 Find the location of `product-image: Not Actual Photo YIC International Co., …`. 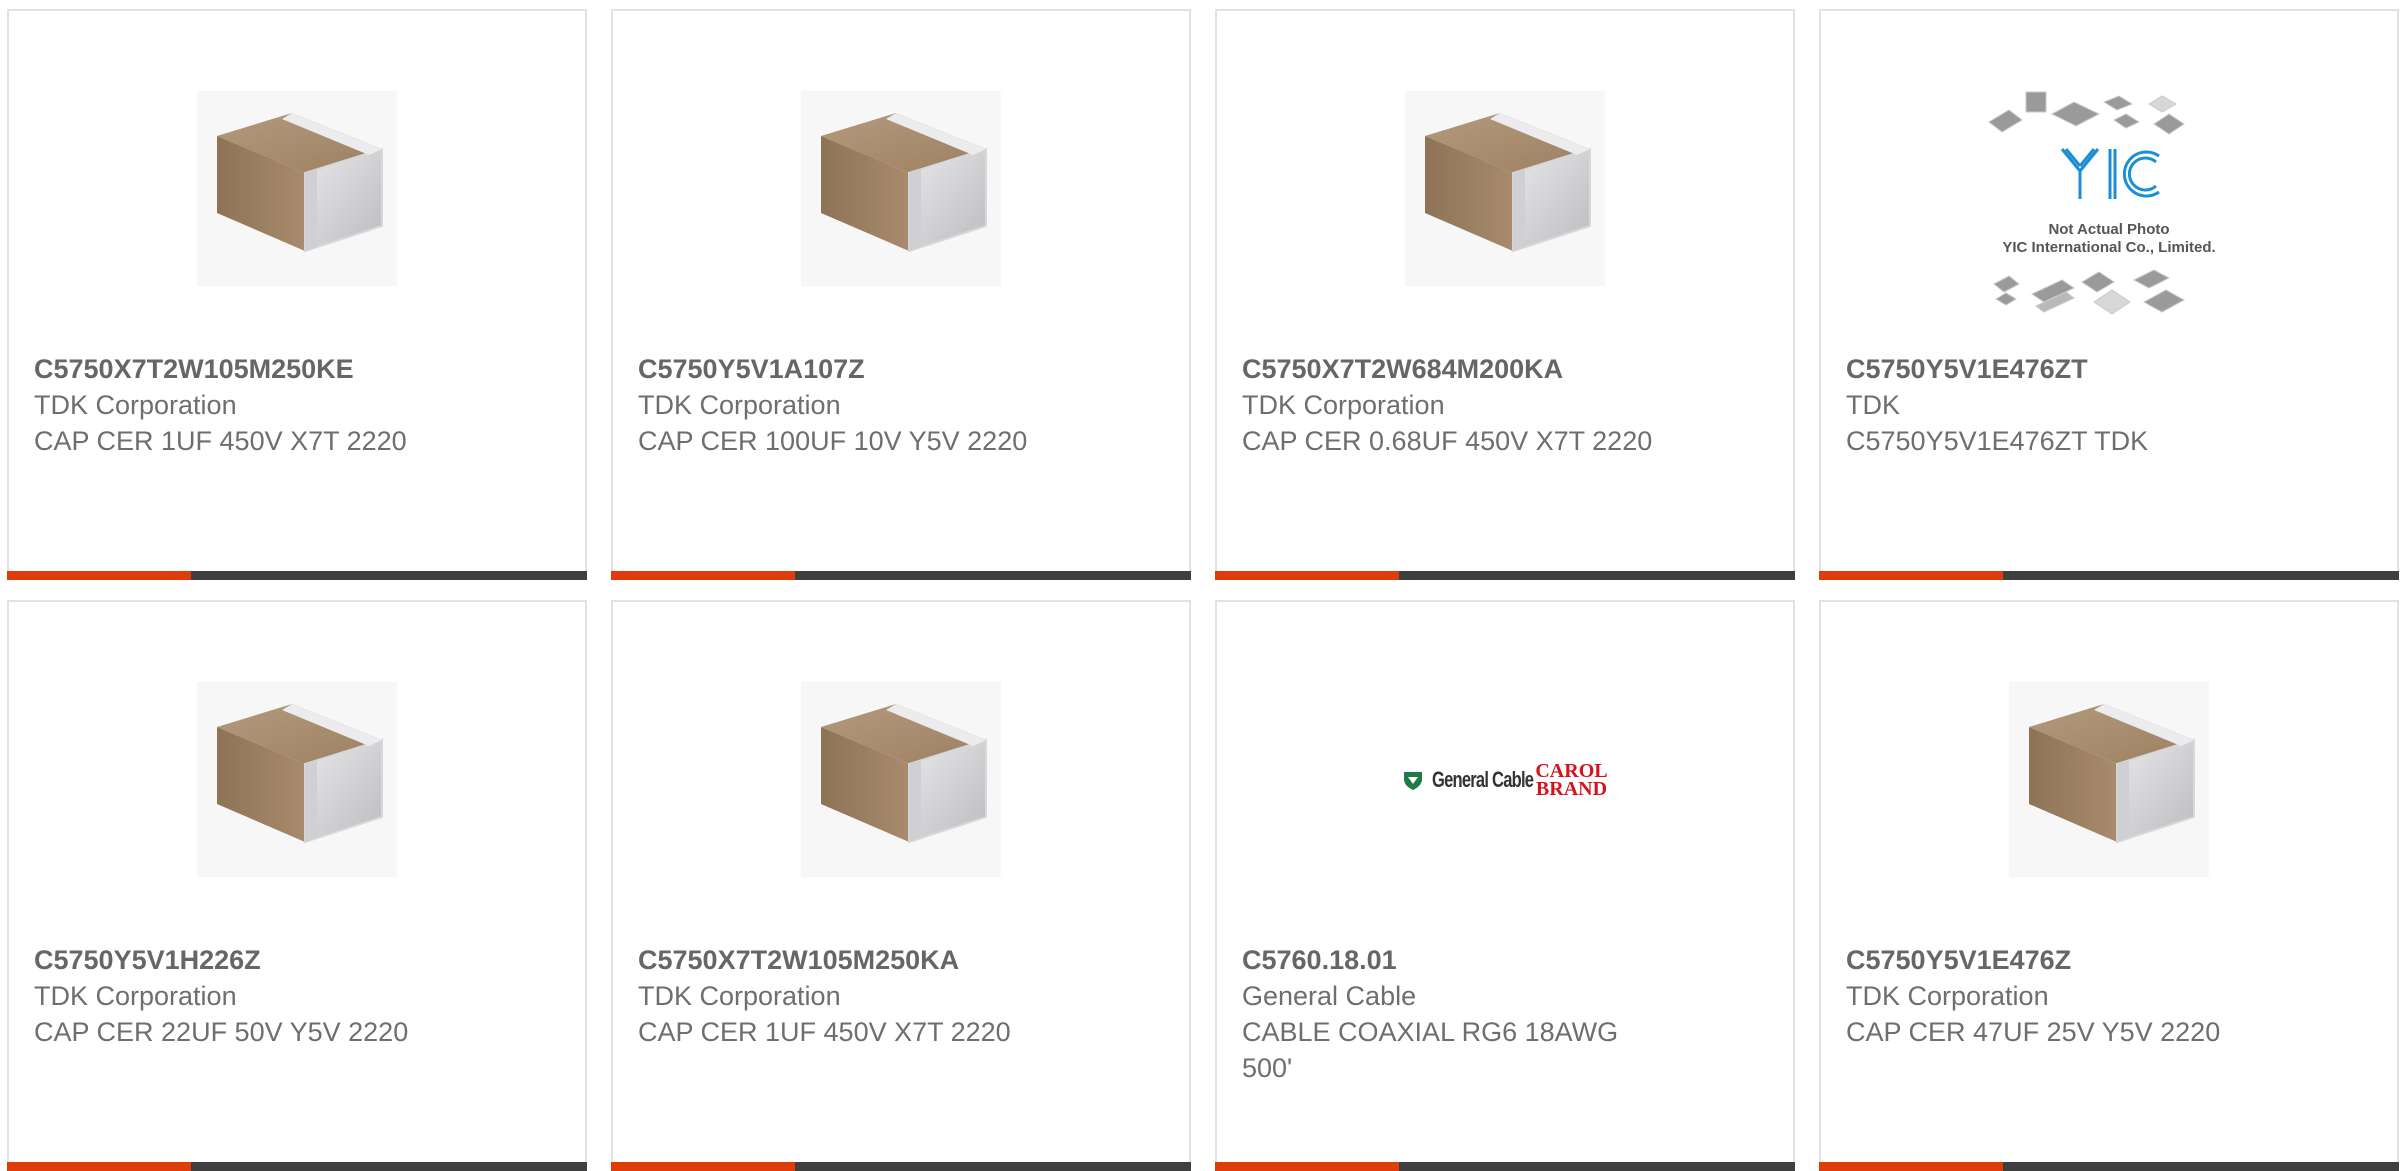

product-image: Not Actual Photo YIC International Co., … is located at coordinates (2109, 203).